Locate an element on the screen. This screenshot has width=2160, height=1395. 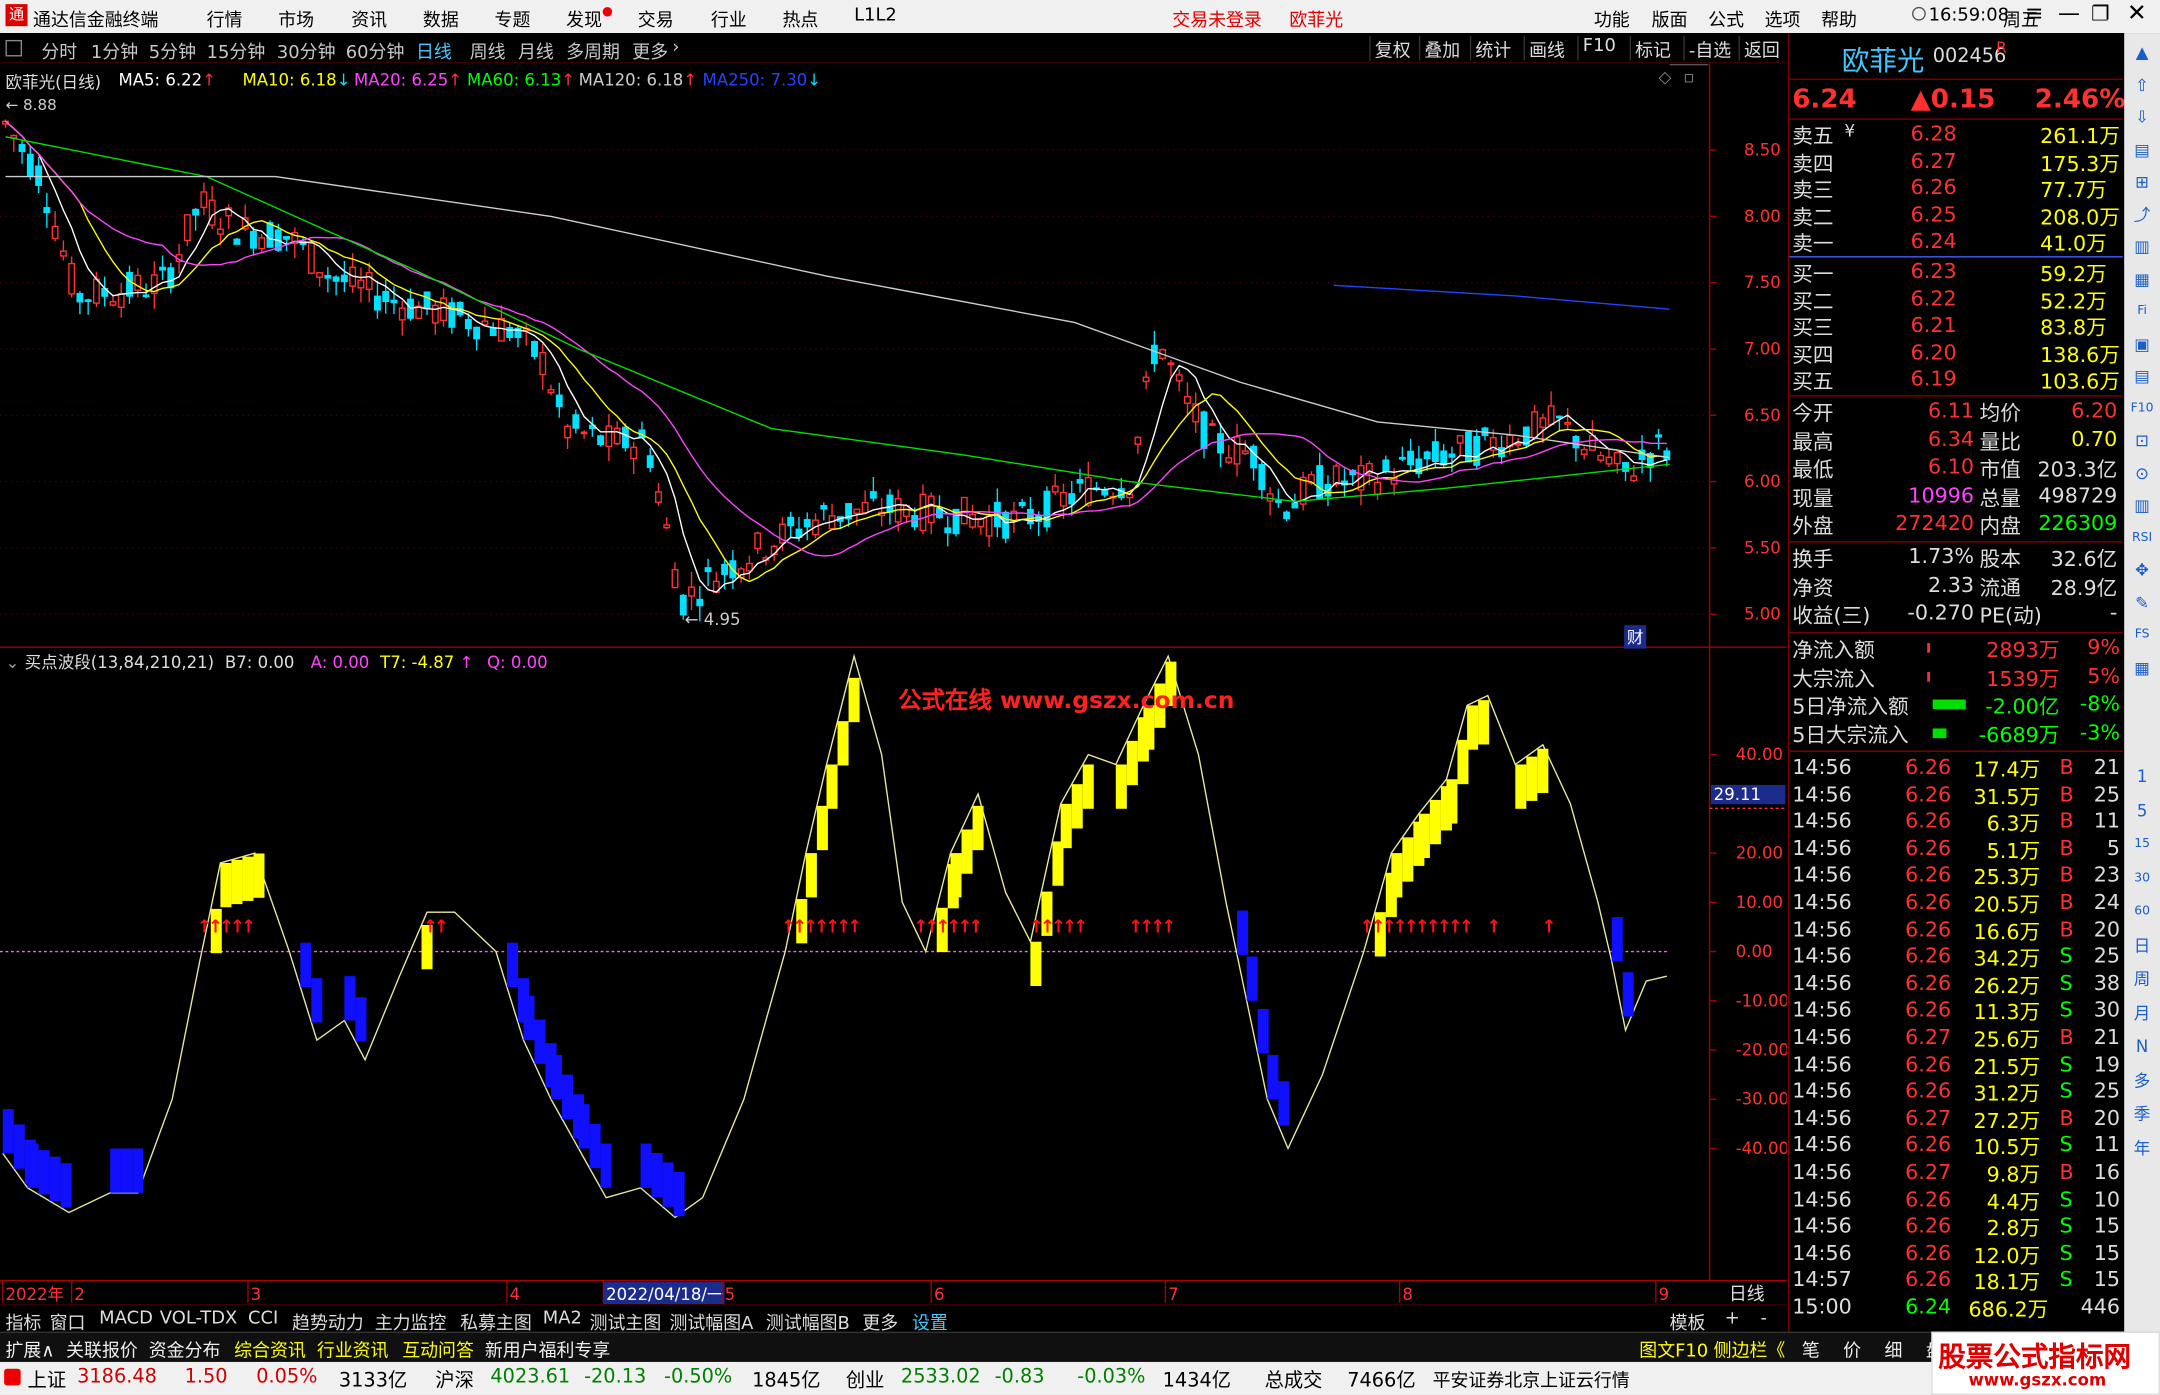
right-menu-3: 公式 is located at coordinates (1726, 19).